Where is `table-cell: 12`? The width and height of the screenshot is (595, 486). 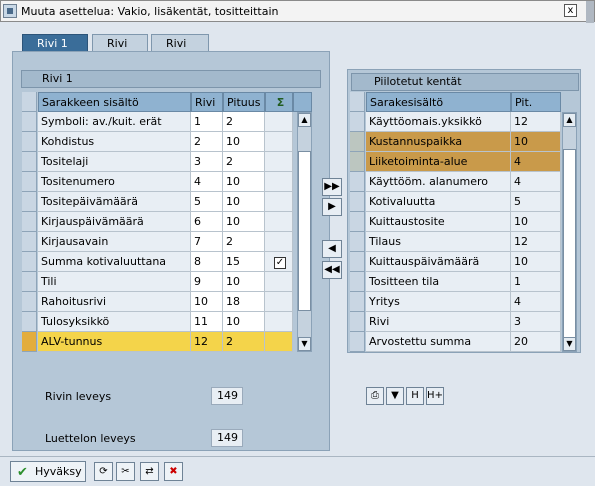
table-cell: 12 is located at coordinates (207, 342).